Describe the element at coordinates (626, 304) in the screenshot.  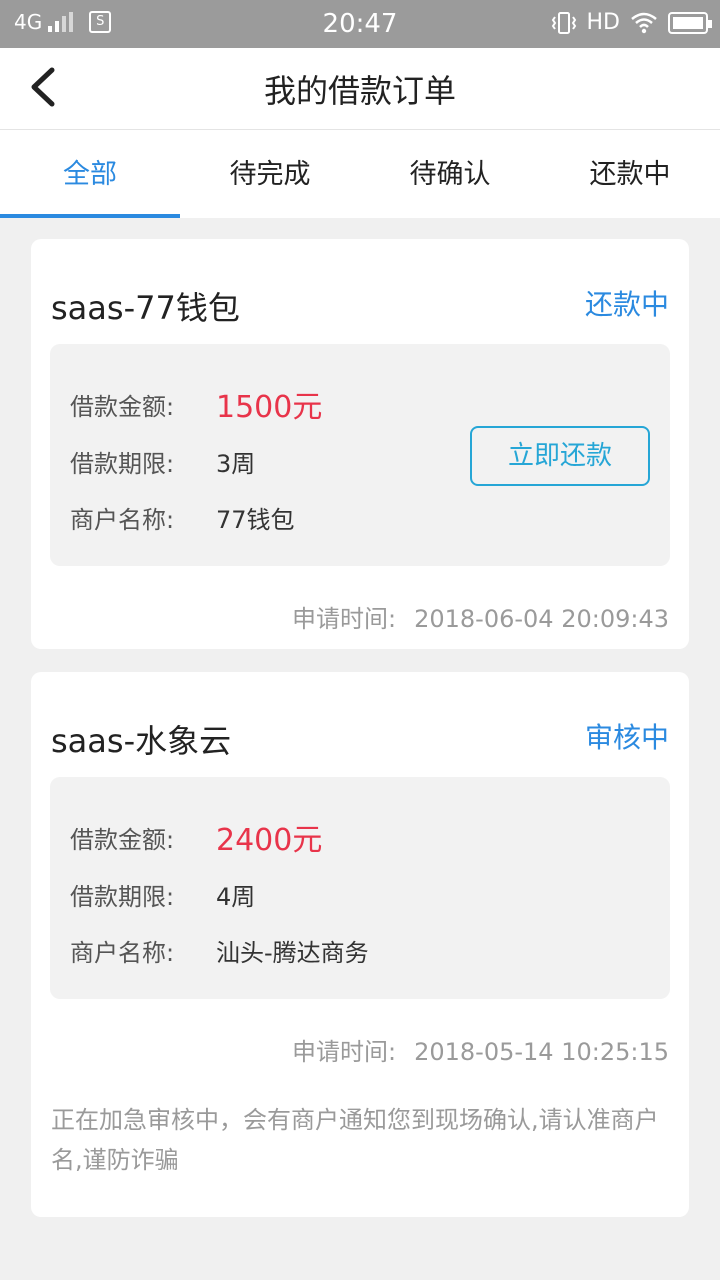
I see `order-status: 还款中` at that location.